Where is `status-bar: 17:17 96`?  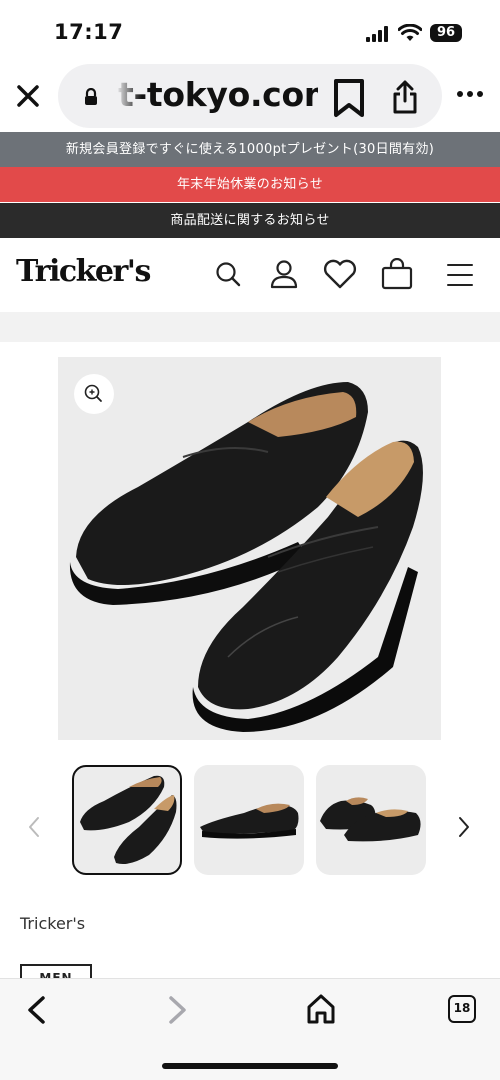
status-bar: 17:17 96 is located at coordinates (250, 30).